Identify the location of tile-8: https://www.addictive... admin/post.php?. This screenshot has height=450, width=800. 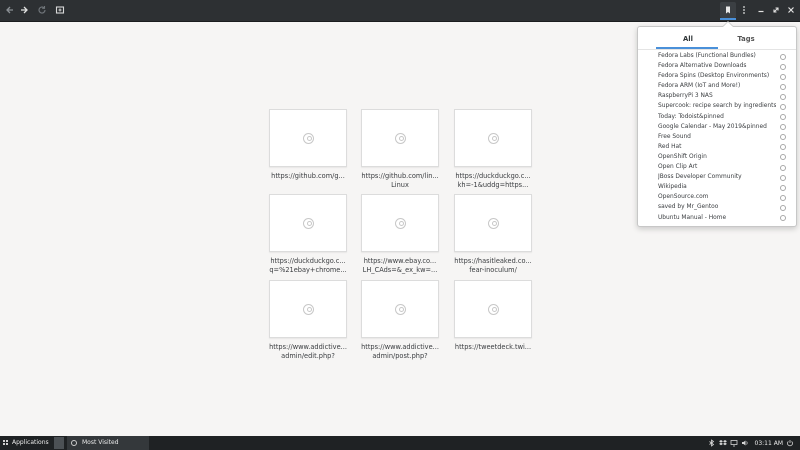
(400, 320).